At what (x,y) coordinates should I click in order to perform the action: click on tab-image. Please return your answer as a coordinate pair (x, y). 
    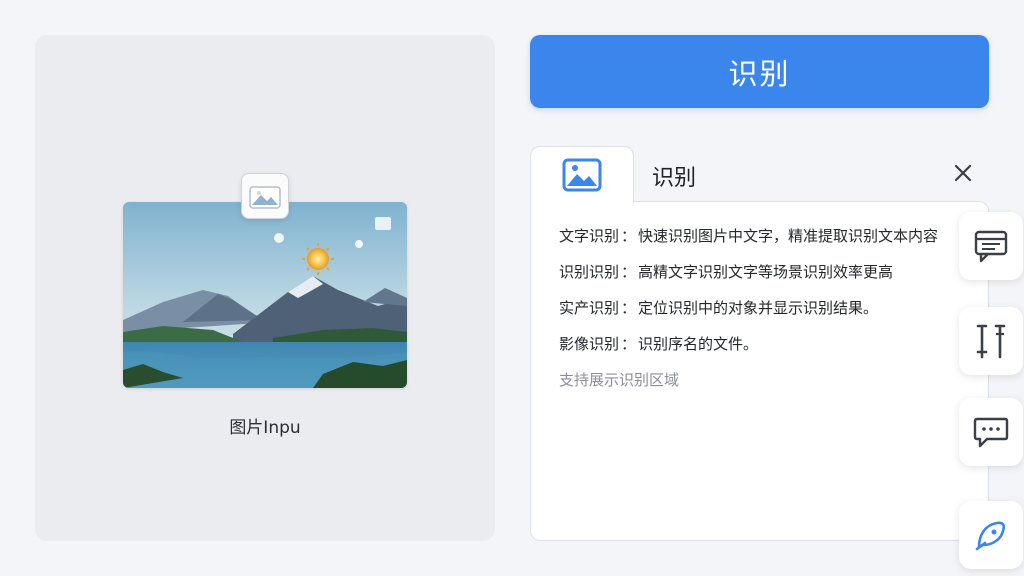
    Looking at the image, I should click on (582, 174).